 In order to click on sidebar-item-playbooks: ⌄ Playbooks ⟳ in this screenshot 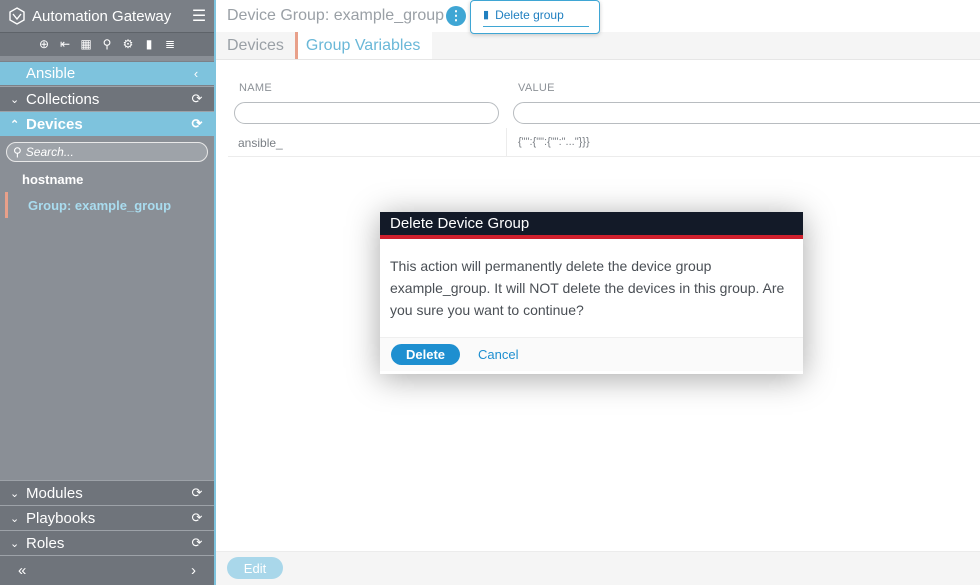, I will do `click(107, 517)`.